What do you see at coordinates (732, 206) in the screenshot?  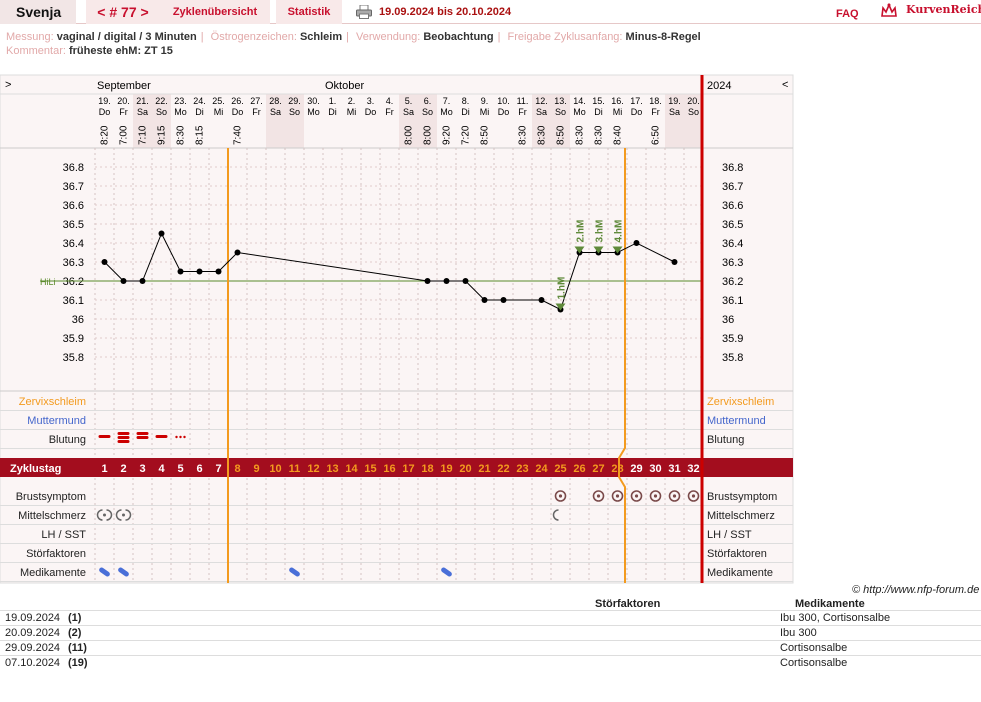 I see `y-tick-right: 36.6` at bounding box center [732, 206].